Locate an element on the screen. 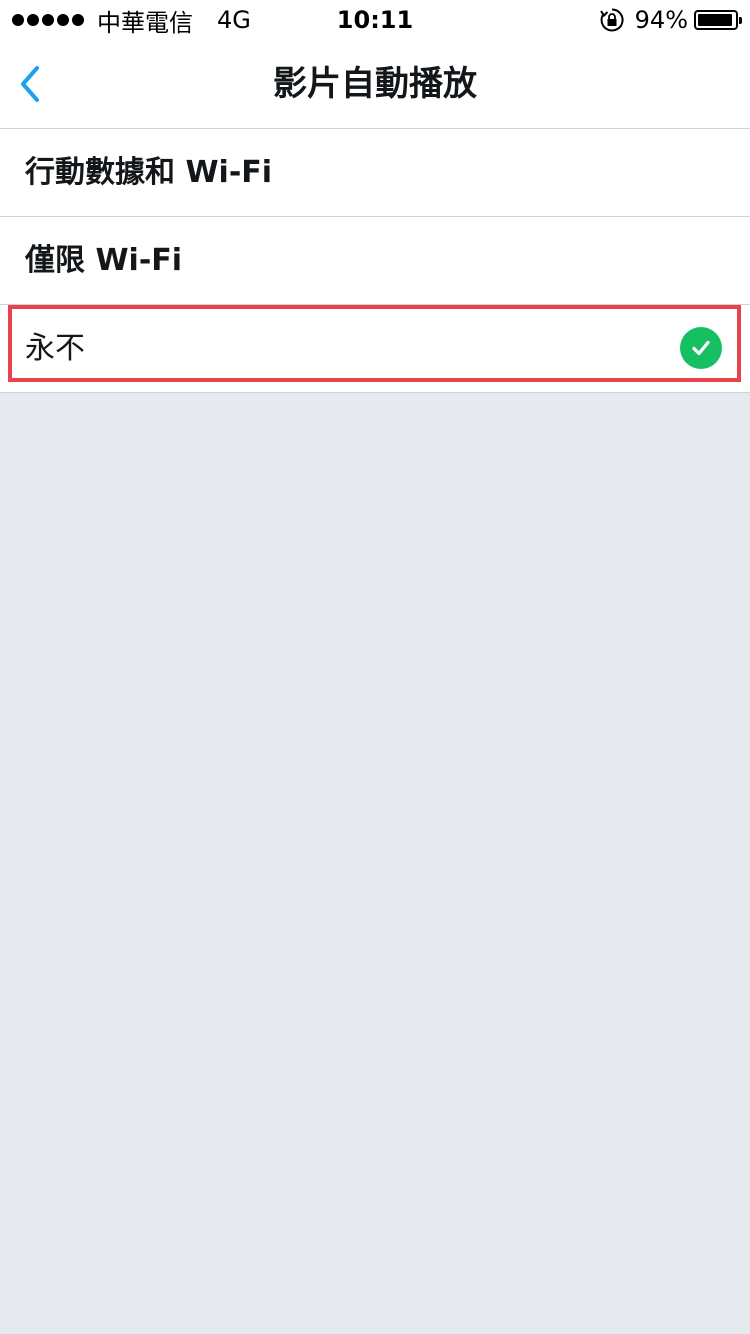 Image resolution: width=750 pixels, height=1334 pixels. chevron-left-icon is located at coordinates (30, 84).